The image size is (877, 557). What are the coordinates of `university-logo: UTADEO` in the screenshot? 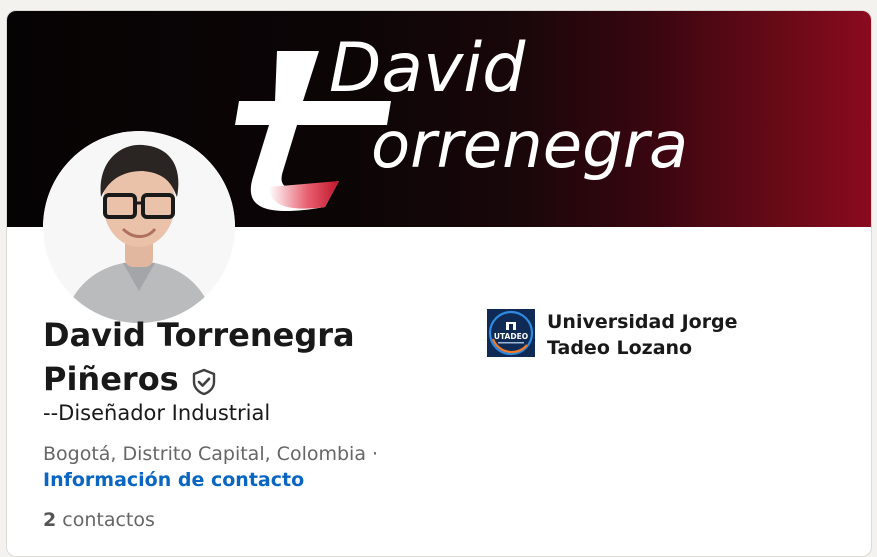 It's located at (511, 333).